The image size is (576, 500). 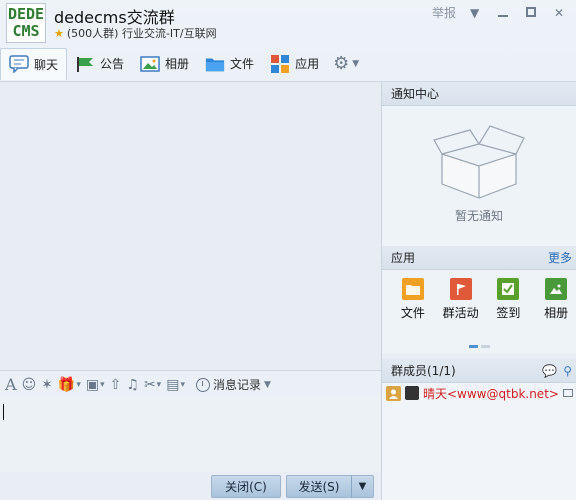 I want to click on settings-menu: ⚙ ▼, so click(x=346, y=63).